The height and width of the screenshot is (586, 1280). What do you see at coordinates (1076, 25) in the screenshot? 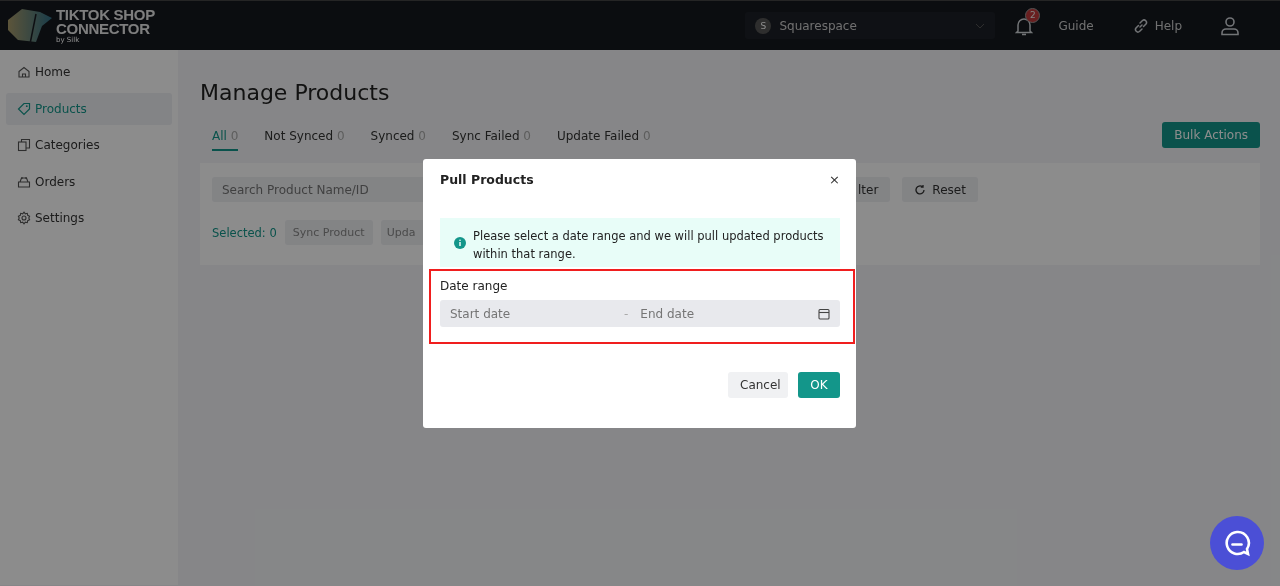
I see `guide-link: Guide` at bounding box center [1076, 25].